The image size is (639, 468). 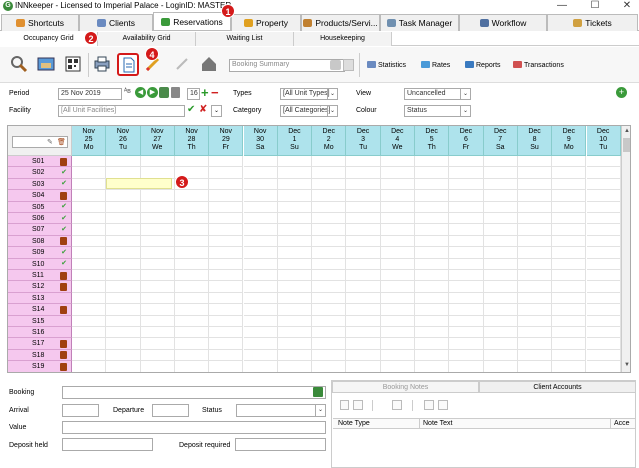 I want to click on decrease-icon: −, so click(x=215, y=92).